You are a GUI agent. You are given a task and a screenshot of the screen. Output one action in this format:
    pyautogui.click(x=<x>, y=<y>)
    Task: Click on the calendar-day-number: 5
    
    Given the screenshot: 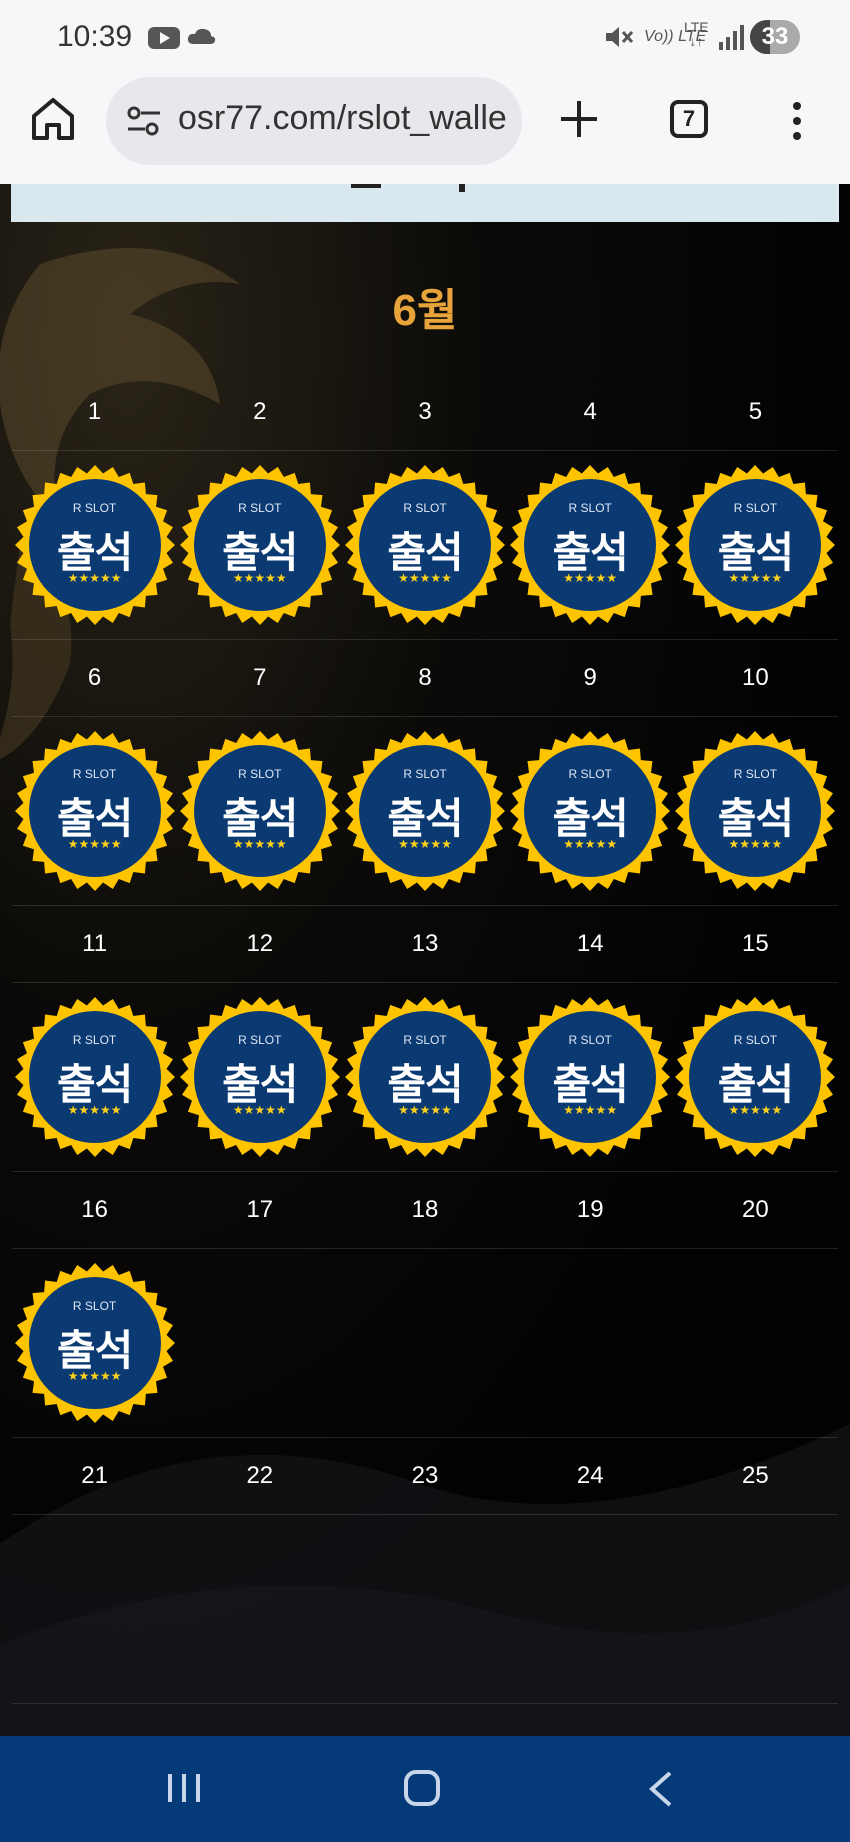 What is the action you would take?
    pyautogui.click(x=755, y=411)
    